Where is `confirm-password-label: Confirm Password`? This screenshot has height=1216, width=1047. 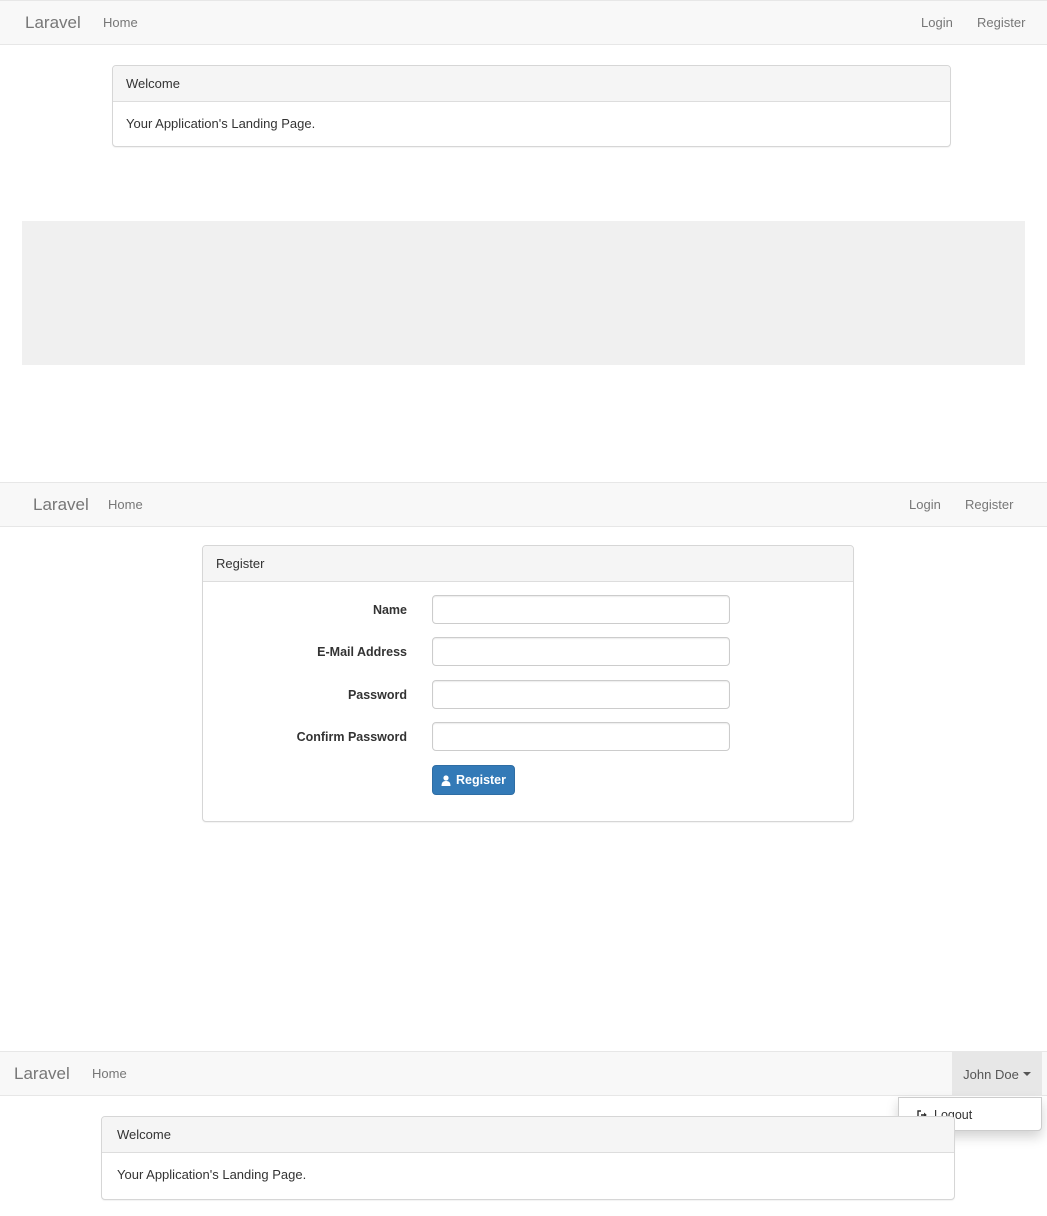
confirm-password-label: Confirm Password is located at coordinates (351, 737).